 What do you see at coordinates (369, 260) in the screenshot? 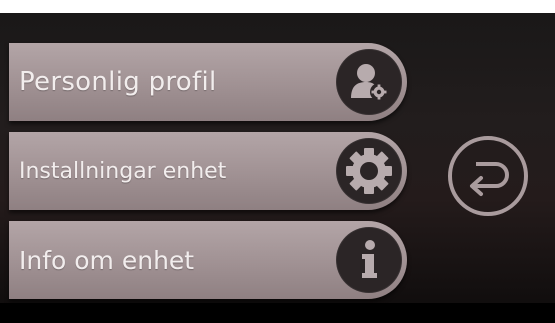
I see `info-icon` at bounding box center [369, 260].